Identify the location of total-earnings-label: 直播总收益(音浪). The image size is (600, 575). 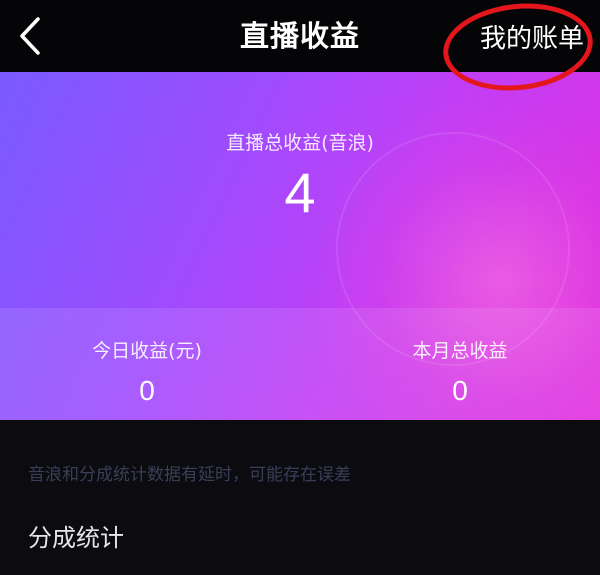
(300, 143).